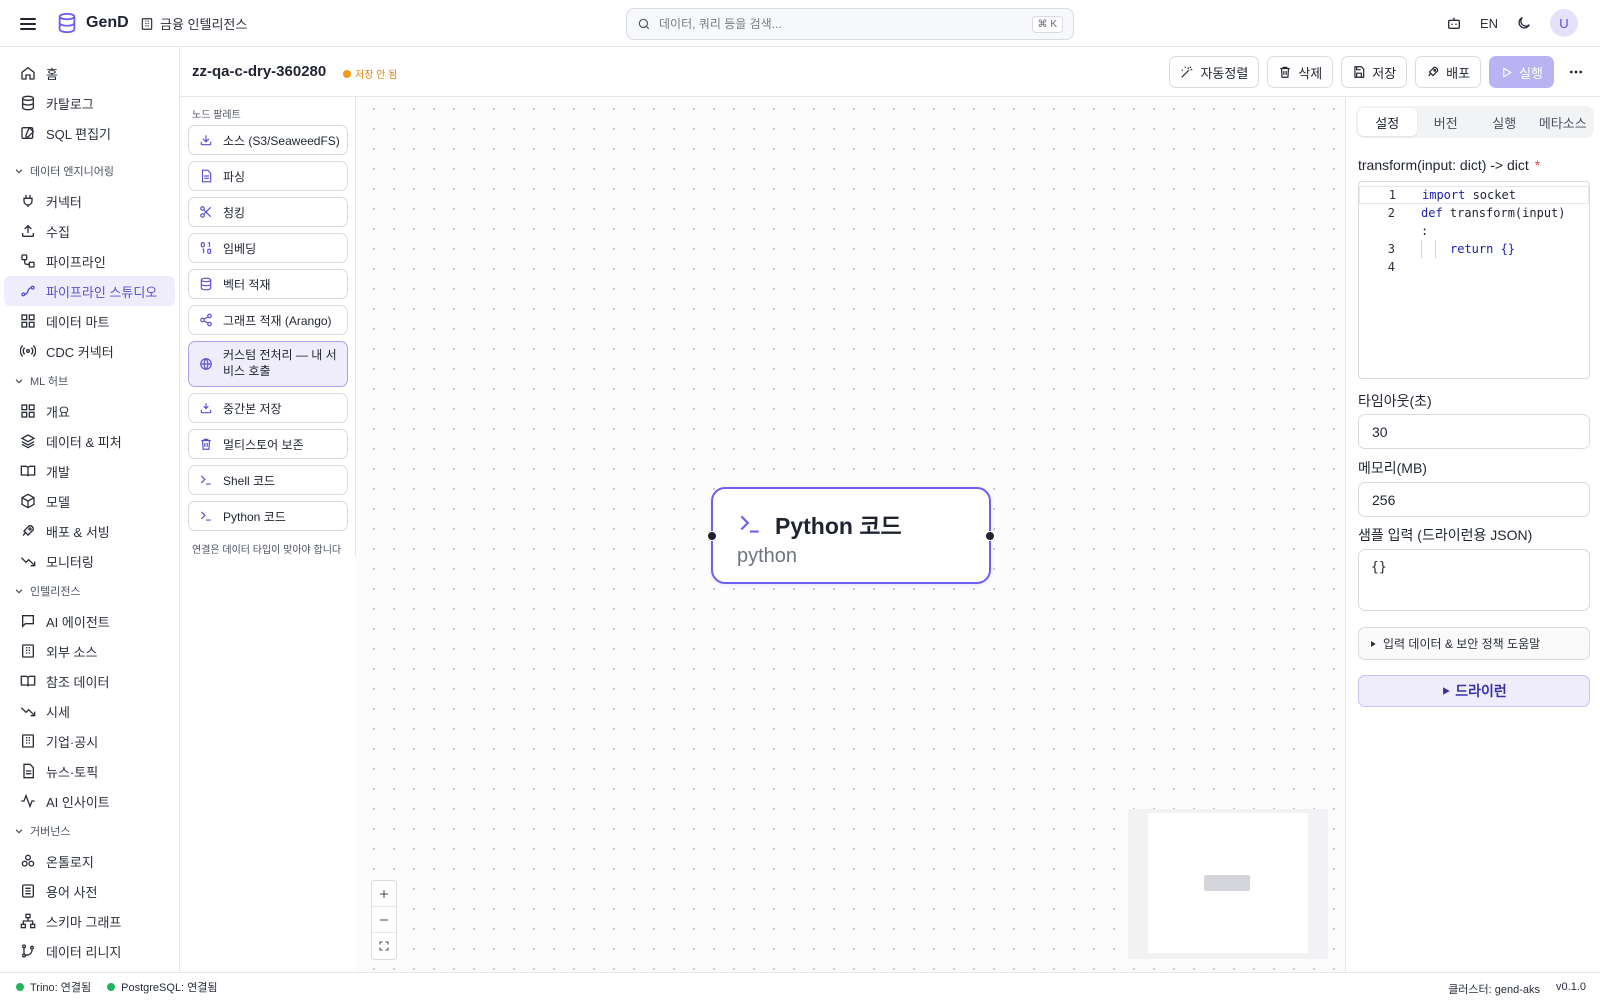  What do you see at coordinates (89, 591) in the screenshot?
I see `sidebar-section-intelligence: 인텔리전스` at bounding box center [89, 591].